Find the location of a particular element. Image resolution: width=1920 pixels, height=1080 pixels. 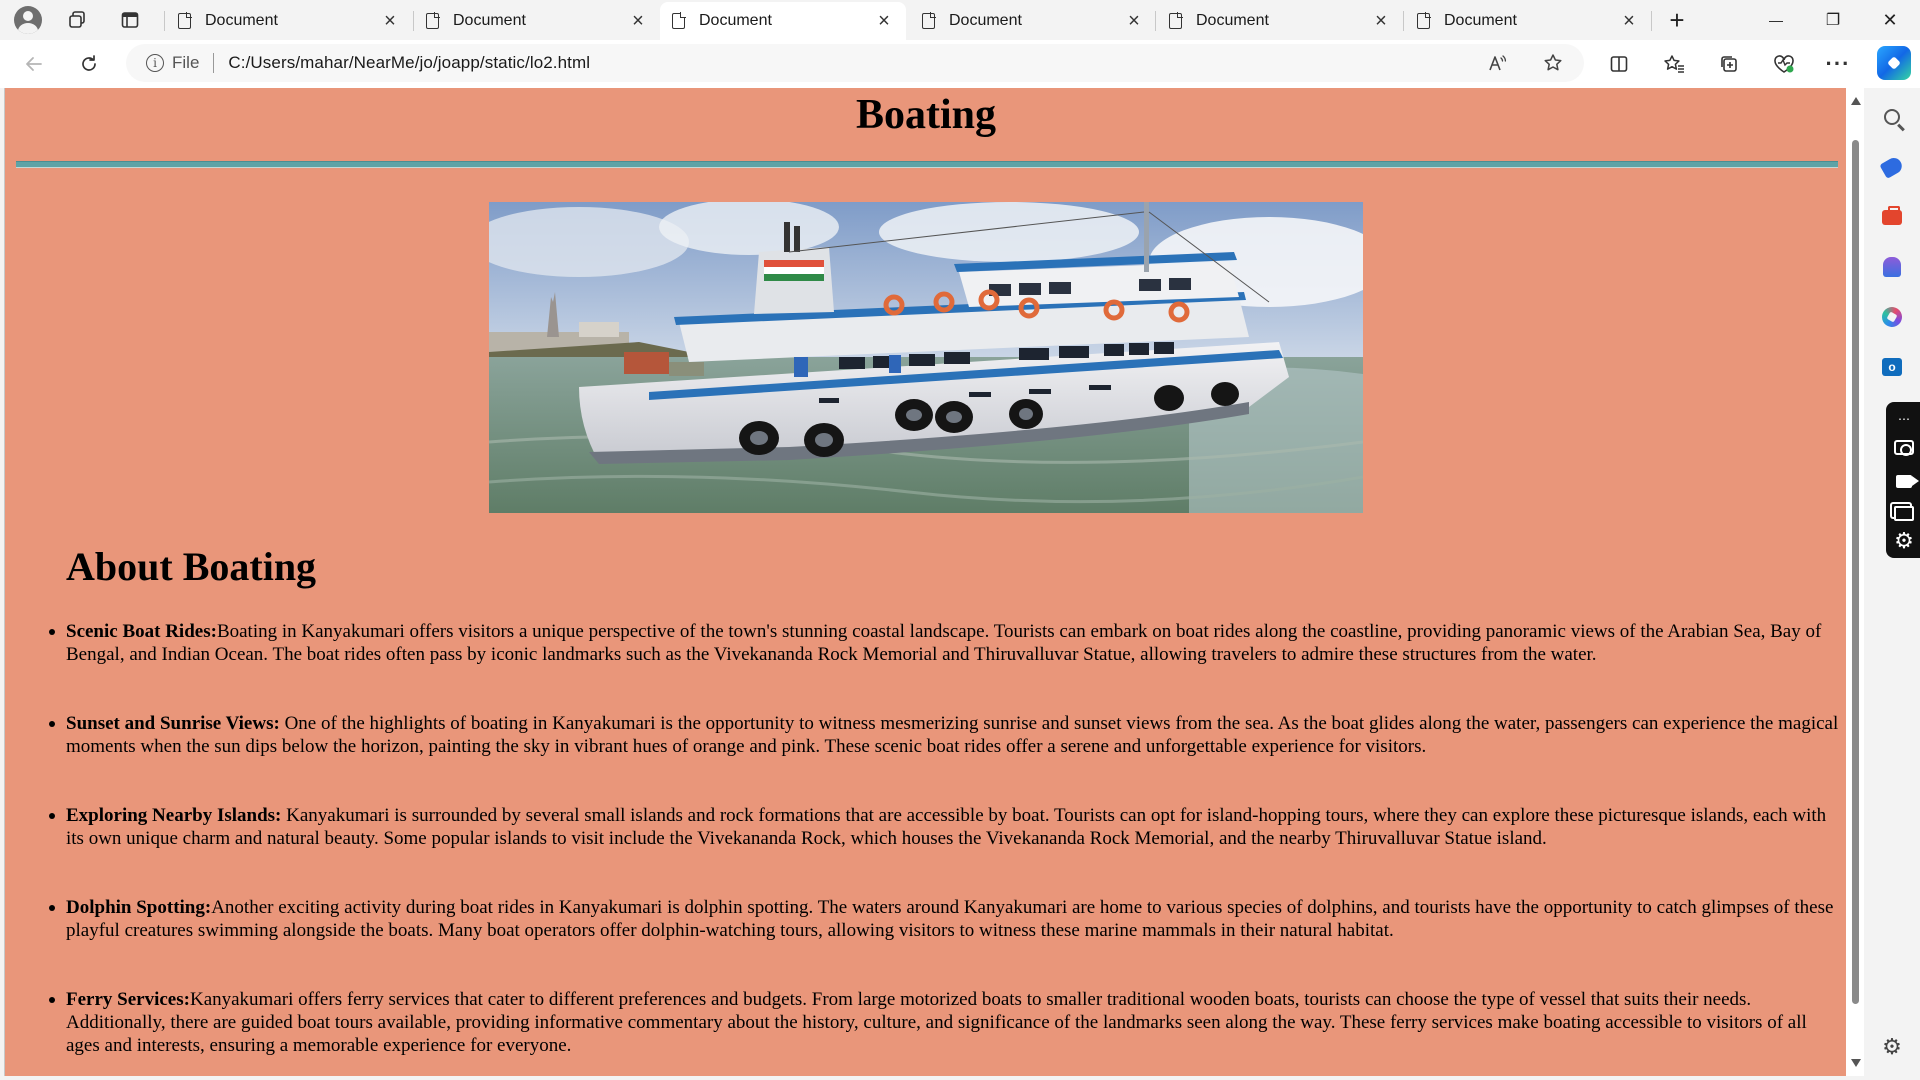

sidebar-shopping-button is located at coordinates (1892, 167).